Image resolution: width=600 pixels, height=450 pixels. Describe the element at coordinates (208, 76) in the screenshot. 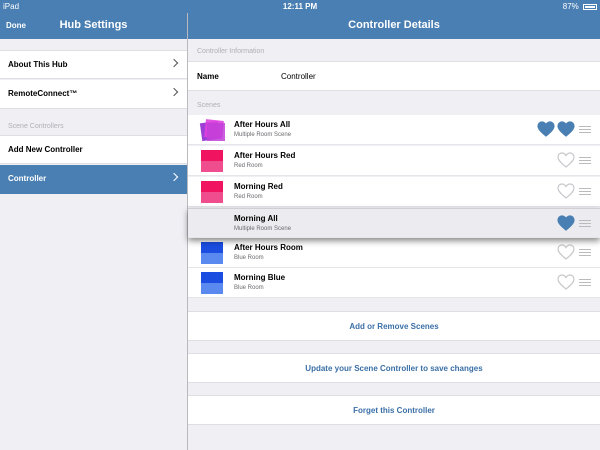

I see `name-key: Name` at that location.